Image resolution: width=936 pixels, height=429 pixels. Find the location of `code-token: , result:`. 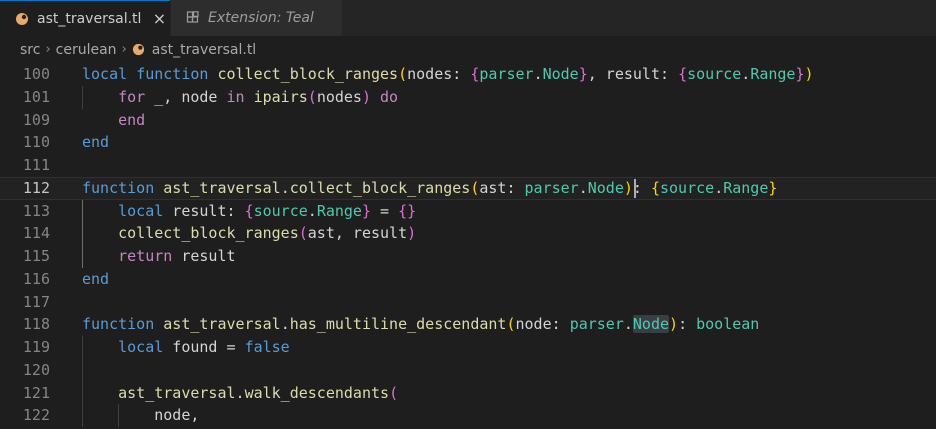

code-token: , result: is located at coordinates (633, 74).